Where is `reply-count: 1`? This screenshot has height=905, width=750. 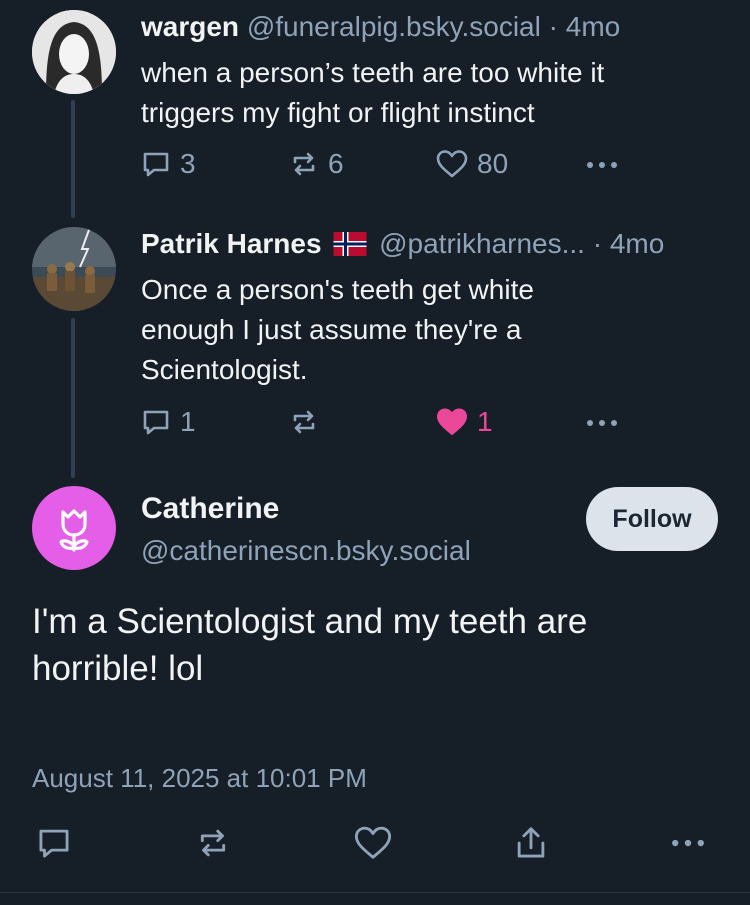 reply-count: 1 is located at coordinates (188, 421).